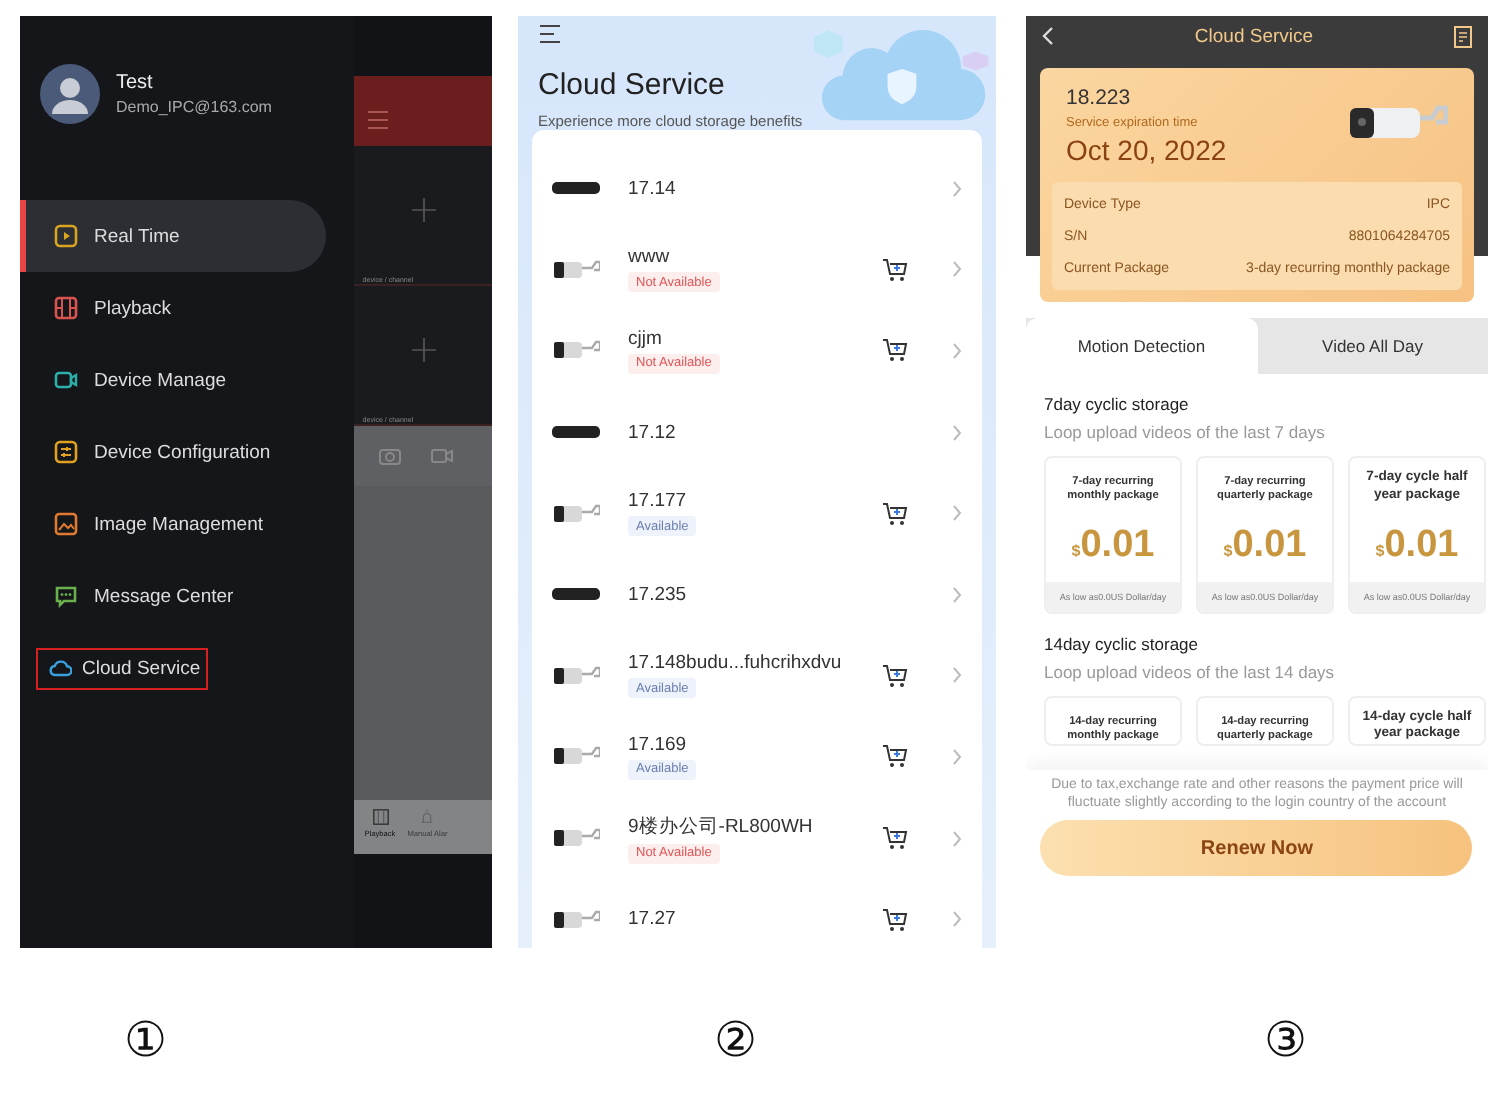  Describe the element at coordinates (66, 236) in the screenshot. I see `play-icon` at that location.